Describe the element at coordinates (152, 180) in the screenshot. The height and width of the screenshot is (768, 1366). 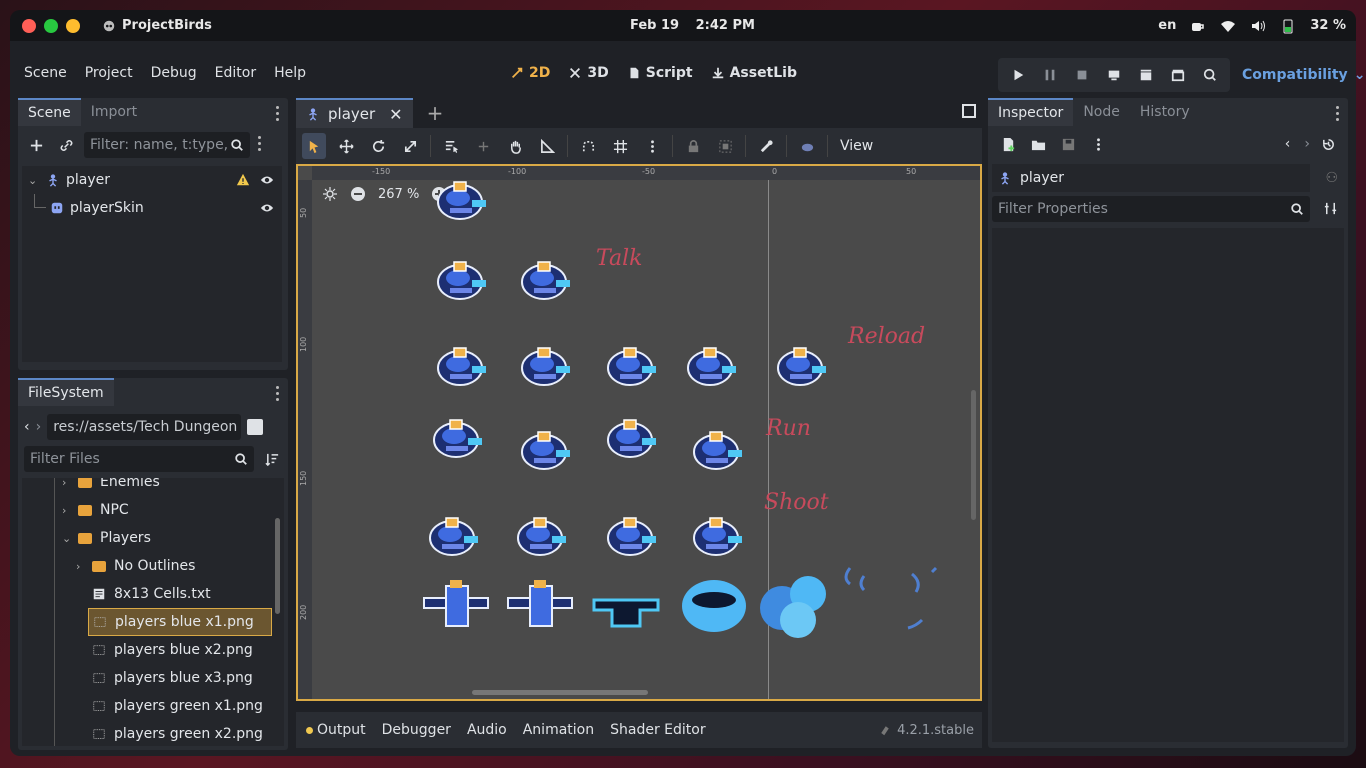
I see `tree-node-player: ⌄ player` at that location.